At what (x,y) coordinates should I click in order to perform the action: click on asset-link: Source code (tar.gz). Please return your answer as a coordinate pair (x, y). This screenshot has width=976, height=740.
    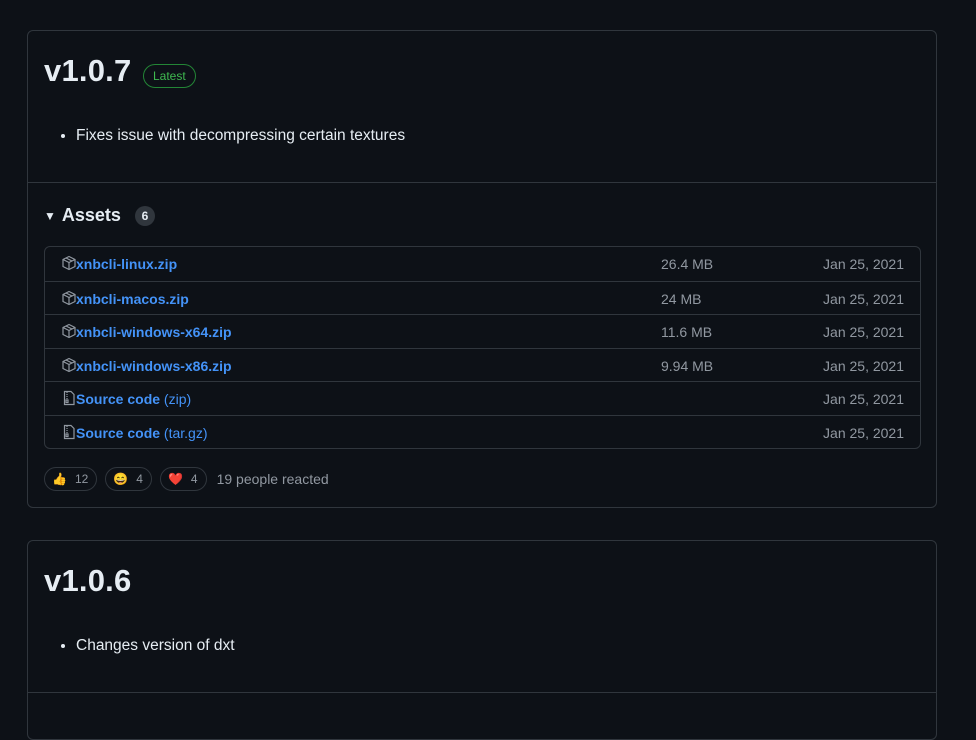
    Looking at the image, I should click on (142, 433).